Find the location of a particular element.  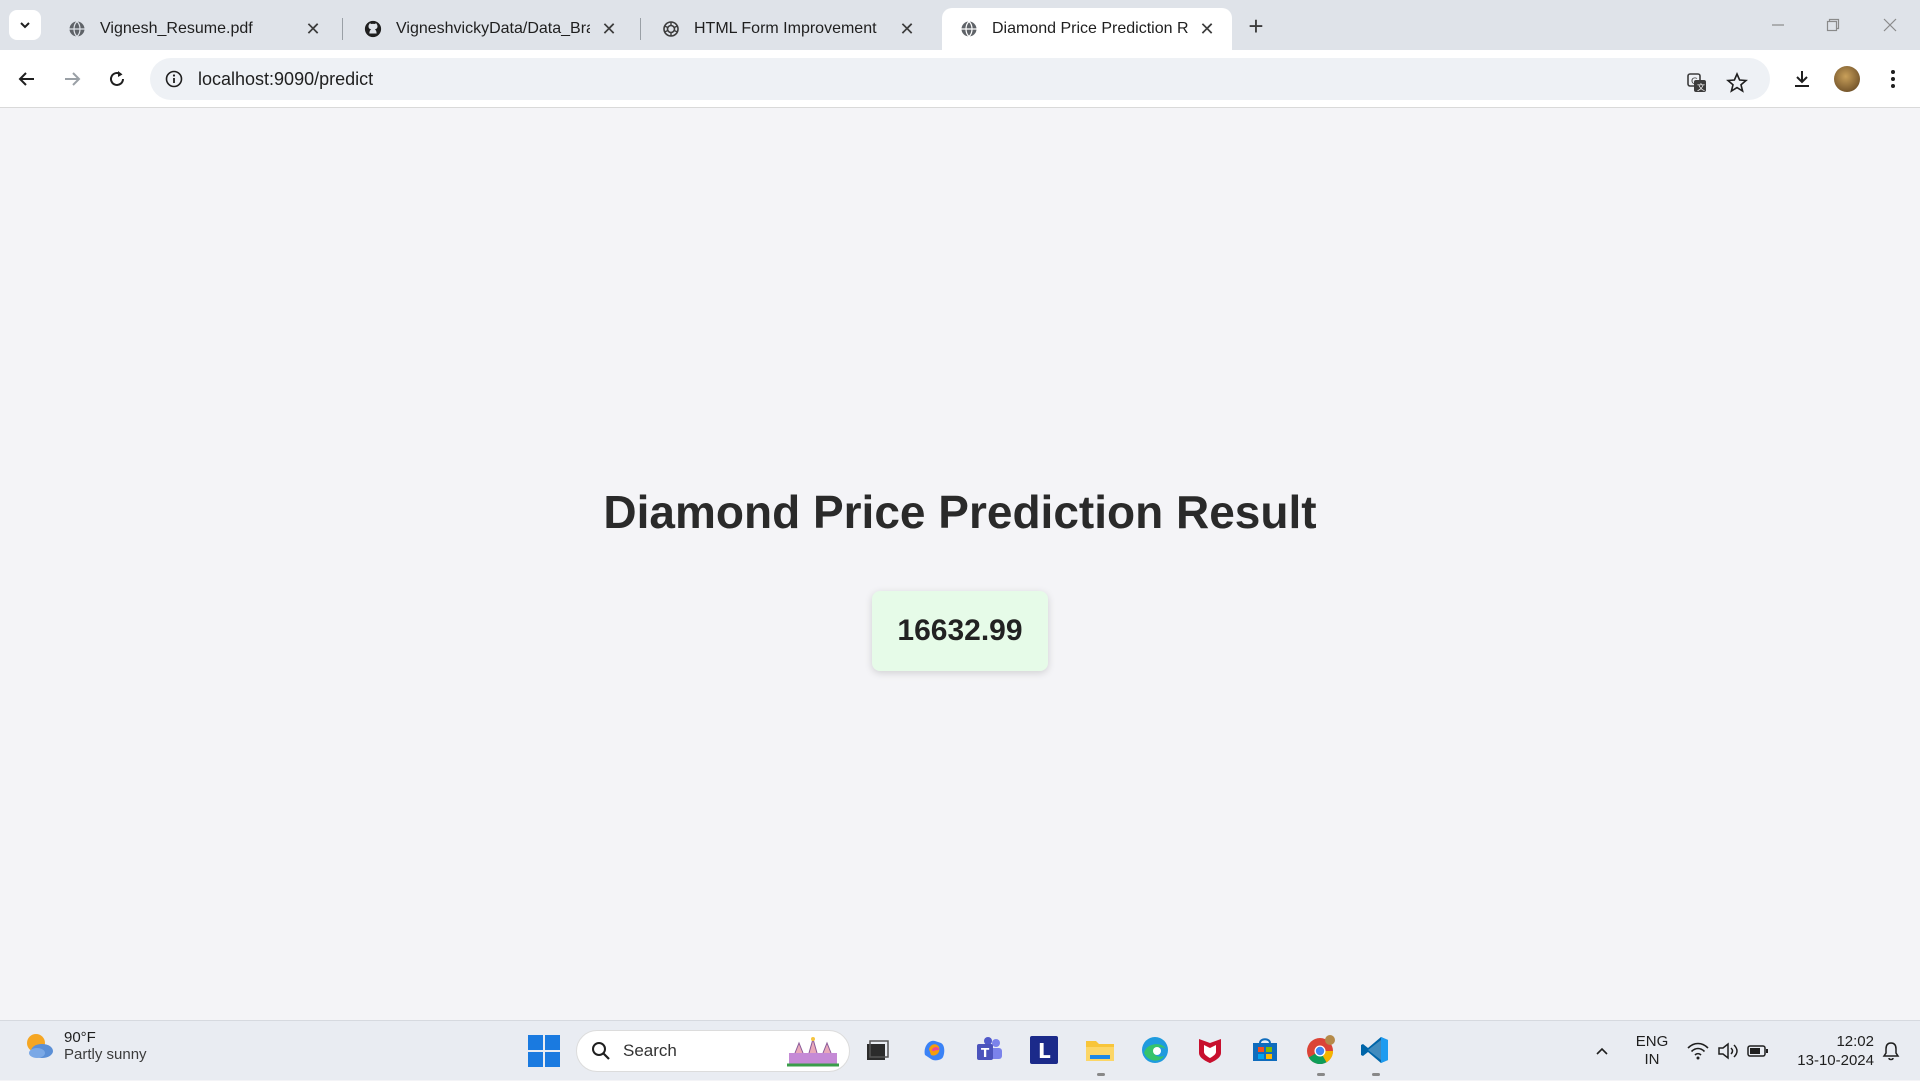

svg-text: L is located at coordinates (1044, 1051).